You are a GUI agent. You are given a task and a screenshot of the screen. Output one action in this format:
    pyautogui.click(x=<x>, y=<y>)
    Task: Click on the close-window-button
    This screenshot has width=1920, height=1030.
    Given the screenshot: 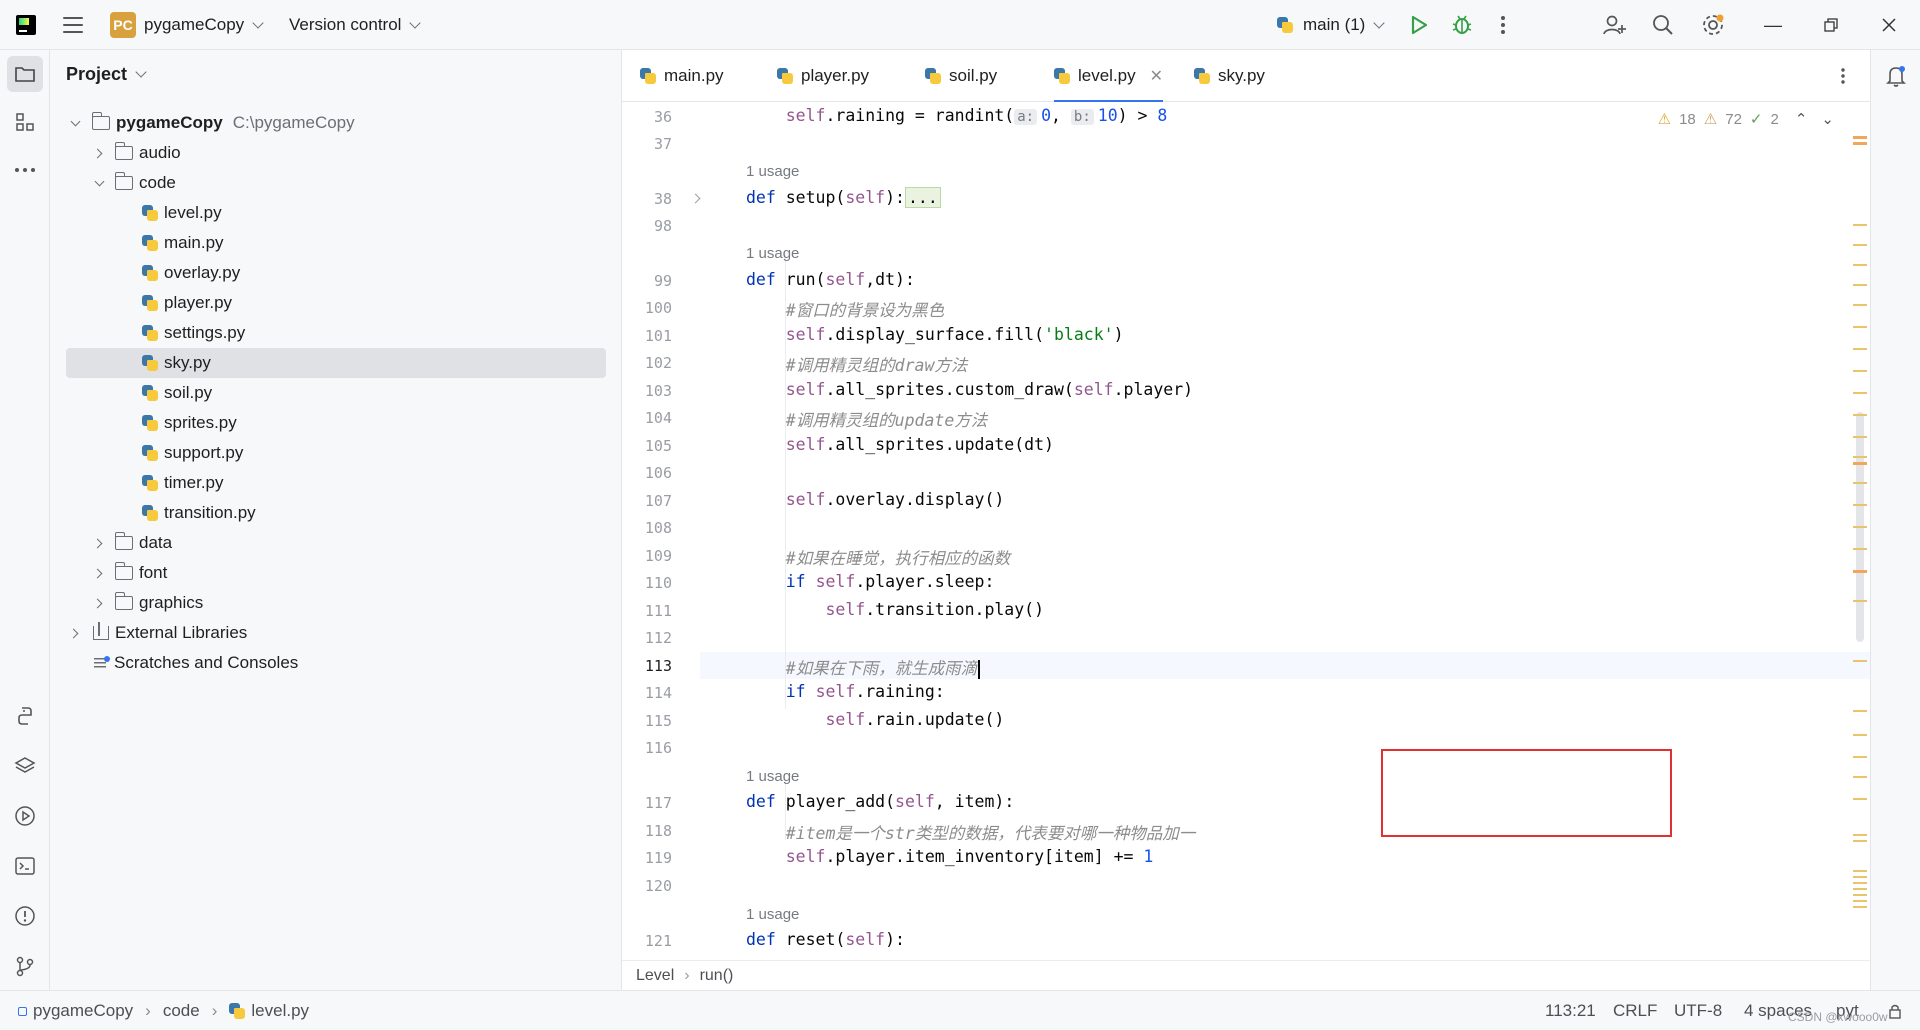 What is the action you would take?
    pyautogui.click(x=1889, y=25)
    